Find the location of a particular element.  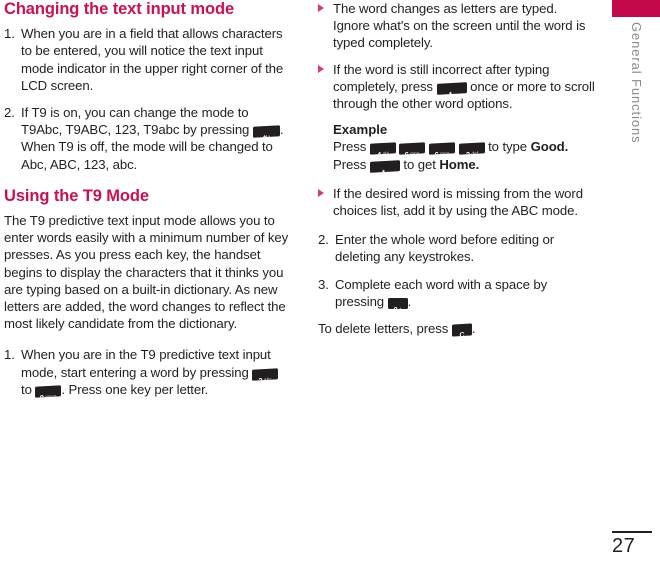

example-press-label: Press is located at coordinates (350, 147).